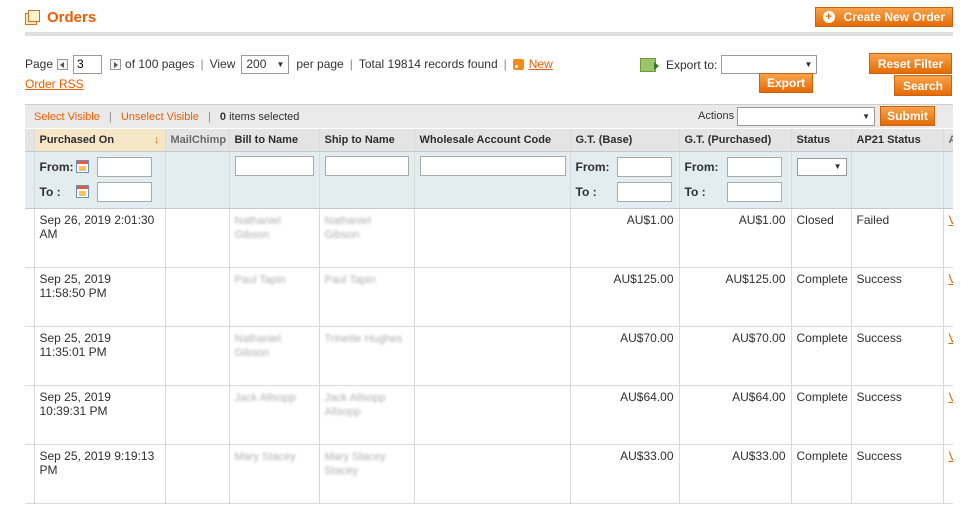 The height and width of the screenshot is (509, 978). What do you see at coordinates (367, 356) in the screenshot?
I see `ship-to-name-cell: Trinette Hughes` at bounding box center [367, 356].